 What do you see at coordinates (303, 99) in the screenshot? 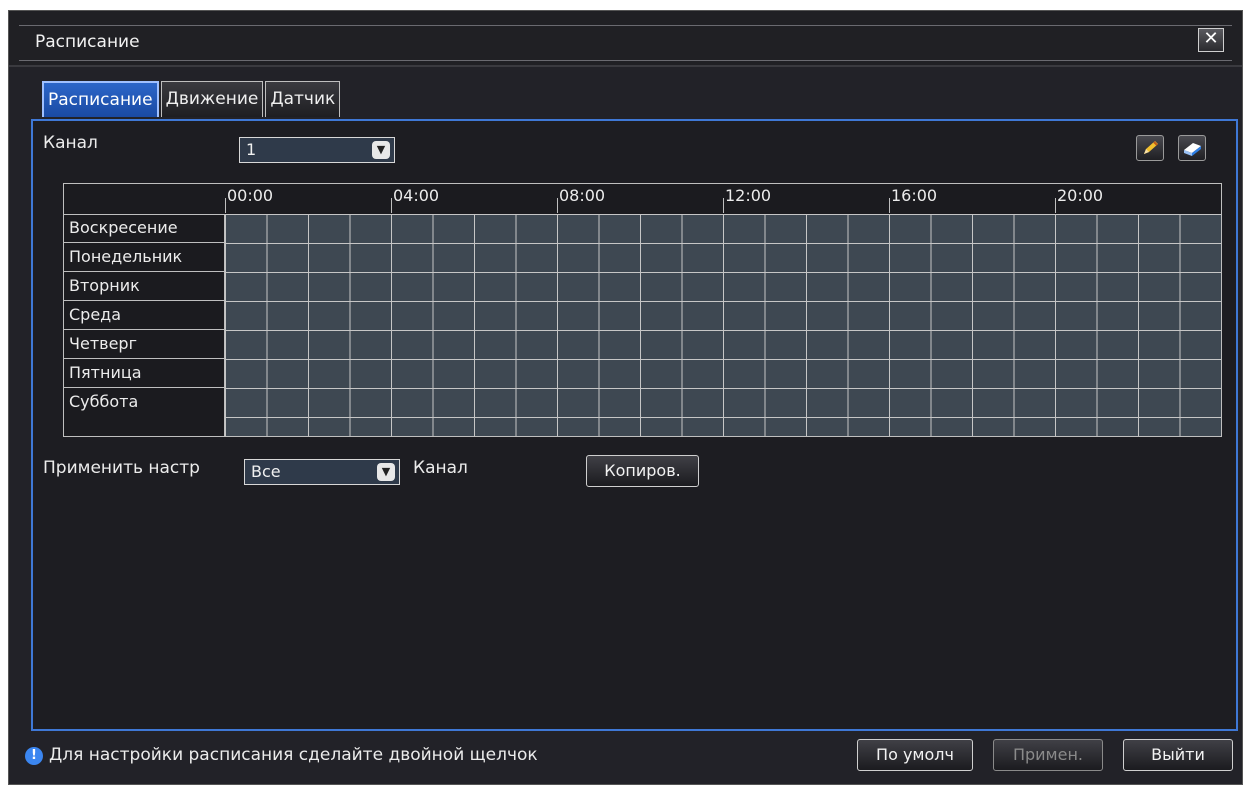
I see `tab-sensor: Датчик` at bounding box center [303, 99].